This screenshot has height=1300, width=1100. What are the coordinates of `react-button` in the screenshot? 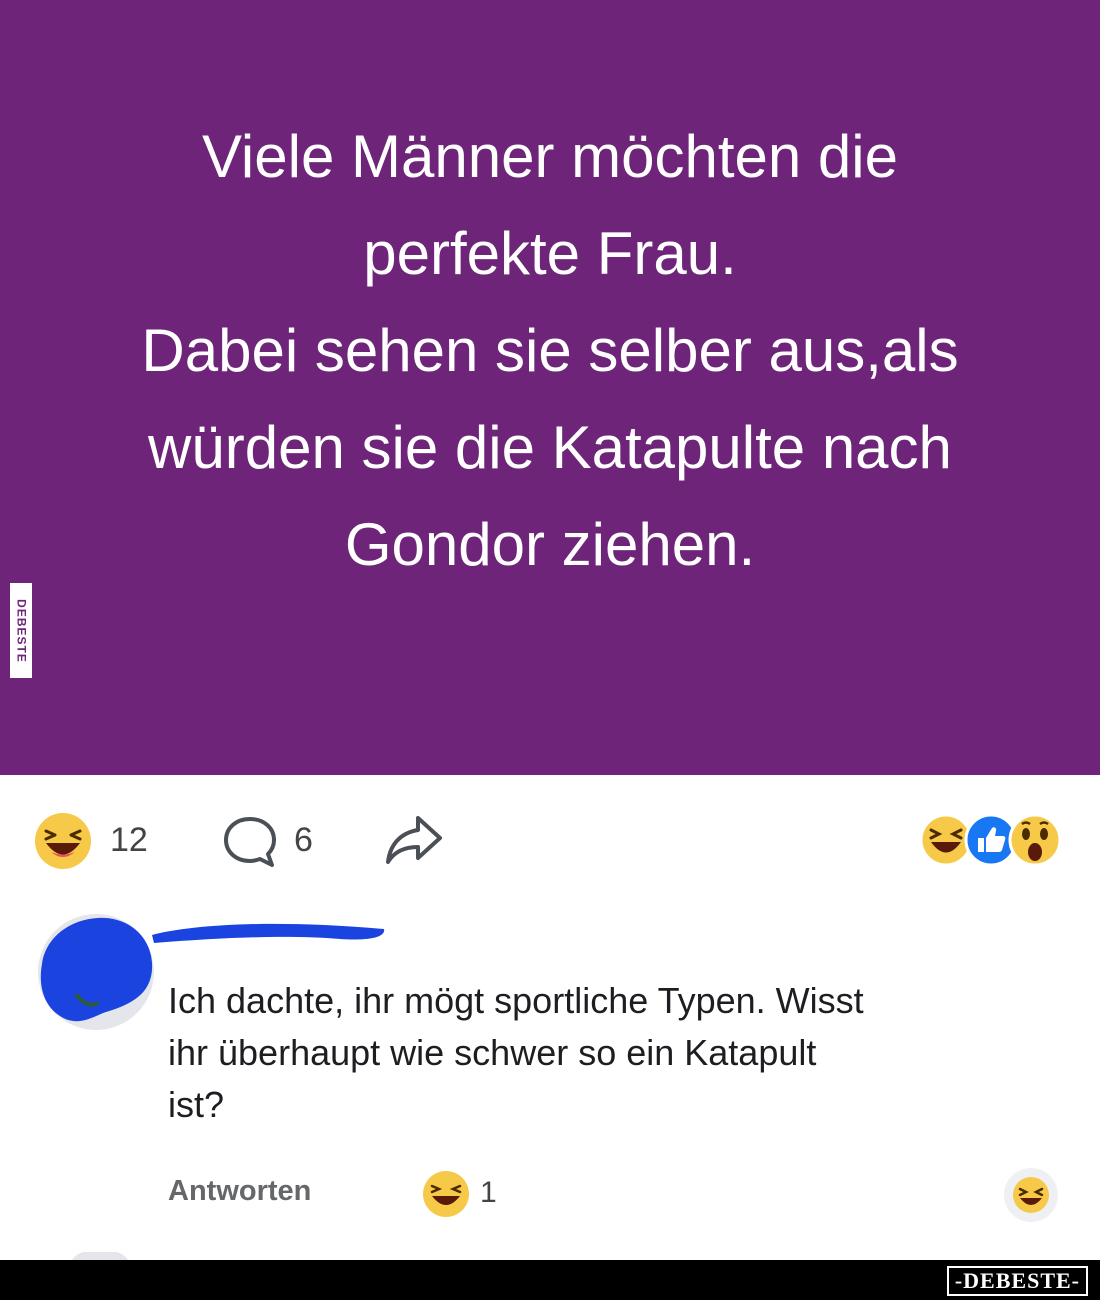 It's located at (1031, 1195).